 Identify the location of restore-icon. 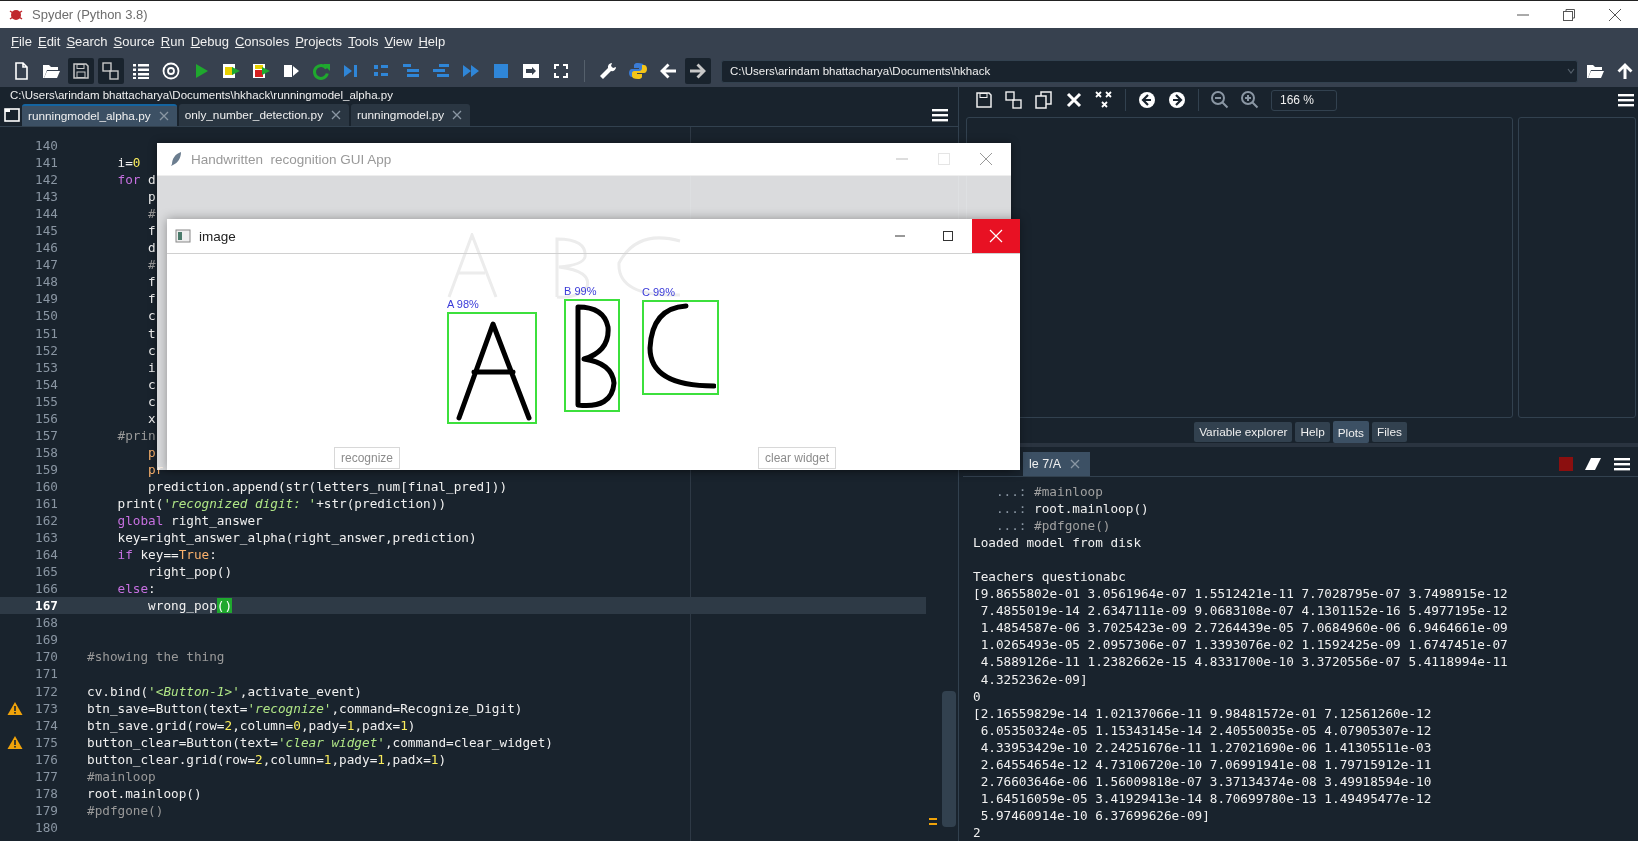
(1569, 14).